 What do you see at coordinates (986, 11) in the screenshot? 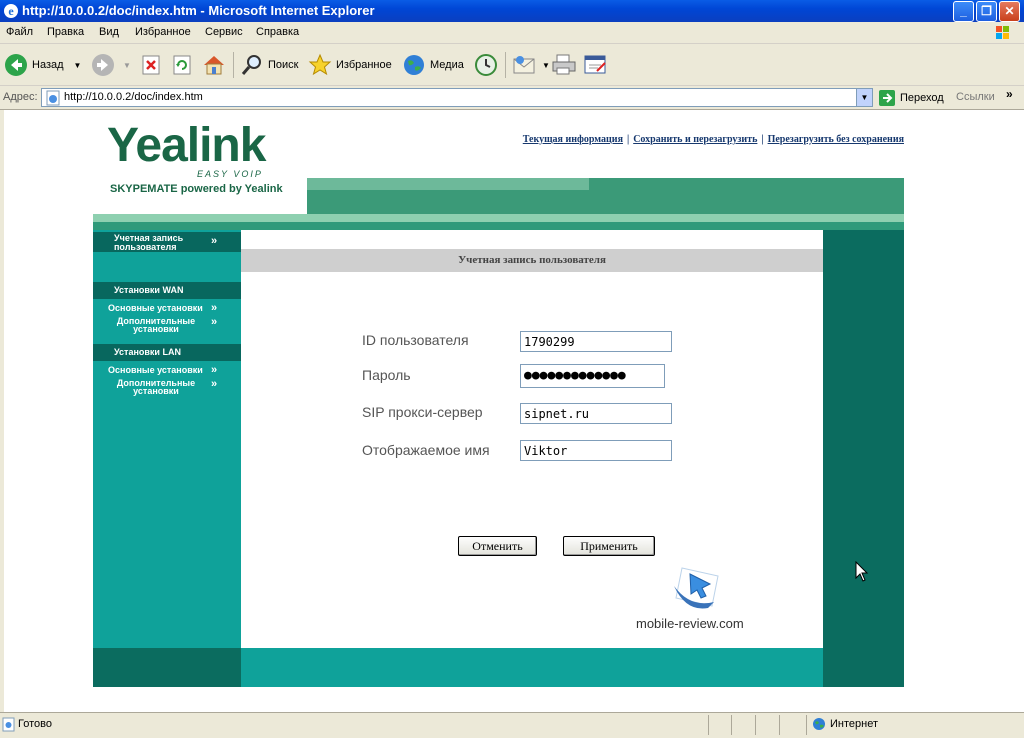
I see `maximize-button: ❐` at bounding box center [986, 11].